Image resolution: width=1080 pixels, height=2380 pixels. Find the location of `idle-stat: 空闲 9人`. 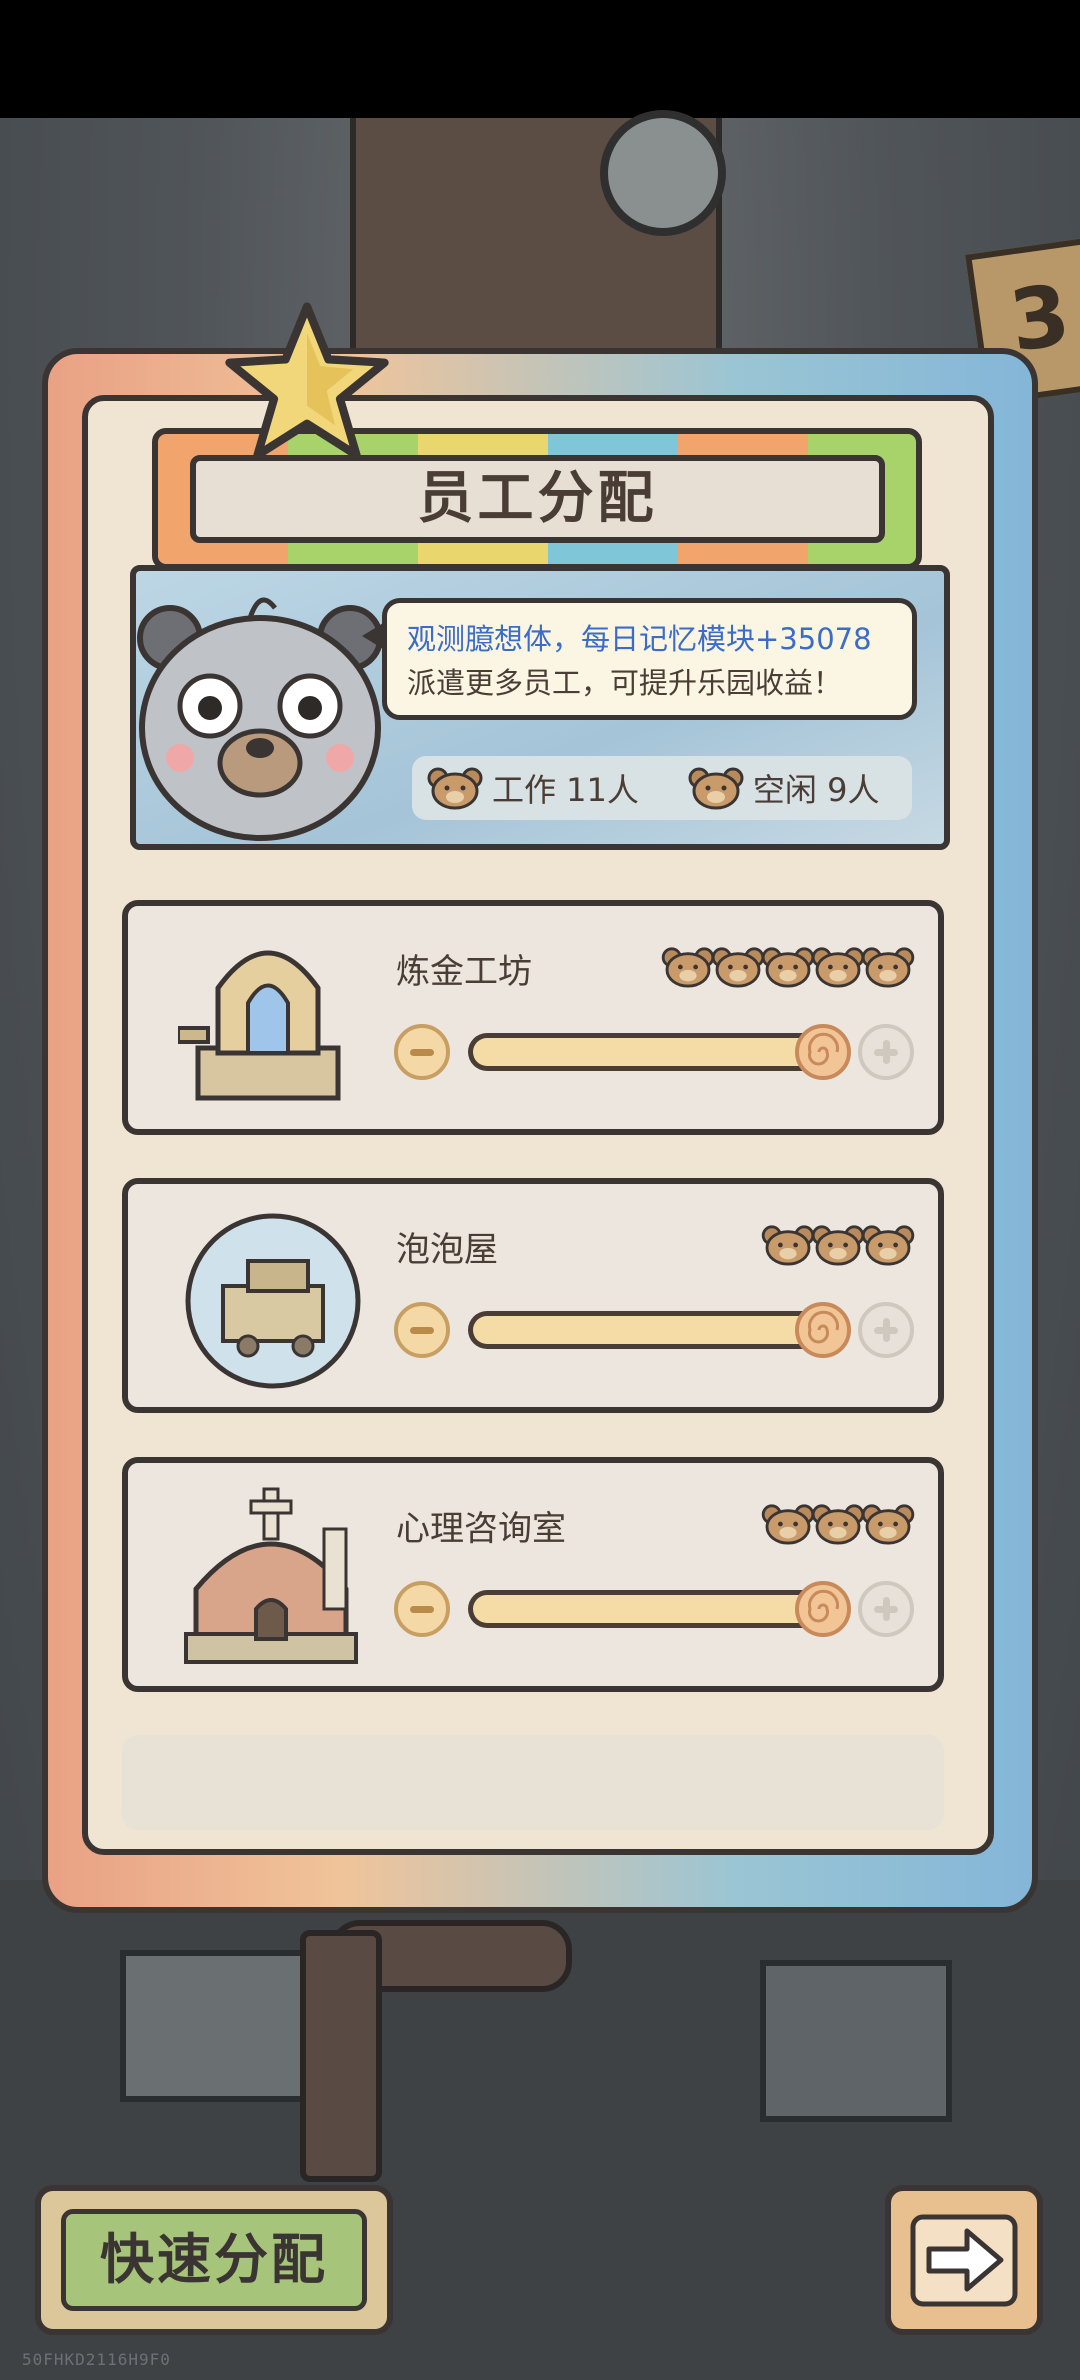

idle-stat: 空闲 9人 is located at coordinates (783, 788).